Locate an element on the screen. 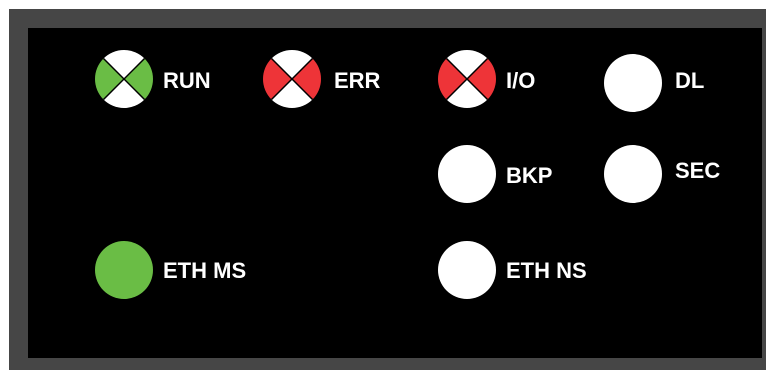 This screenshot has width=766, height=370. err-label: ERR is located at coordinates (357, 80).